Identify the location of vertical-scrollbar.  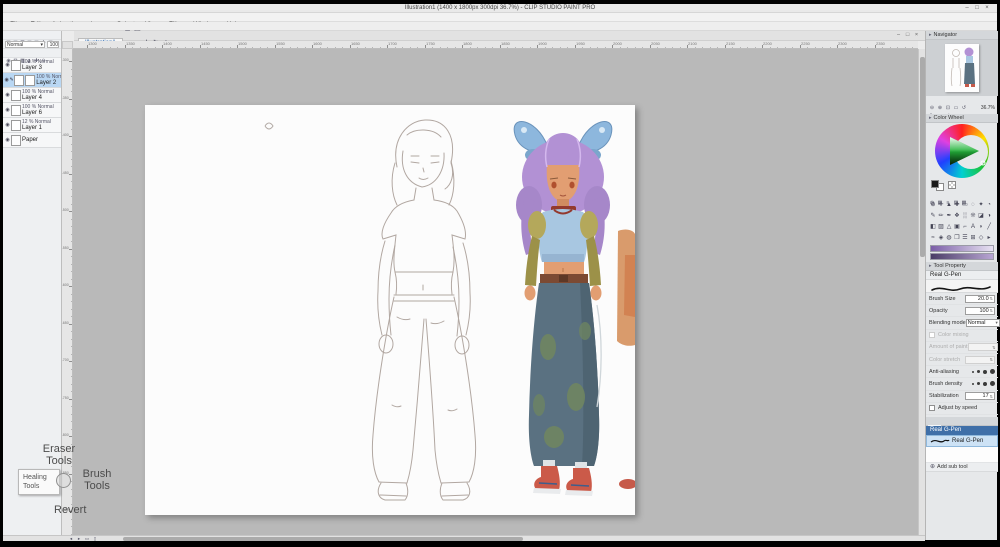
(921, 292).